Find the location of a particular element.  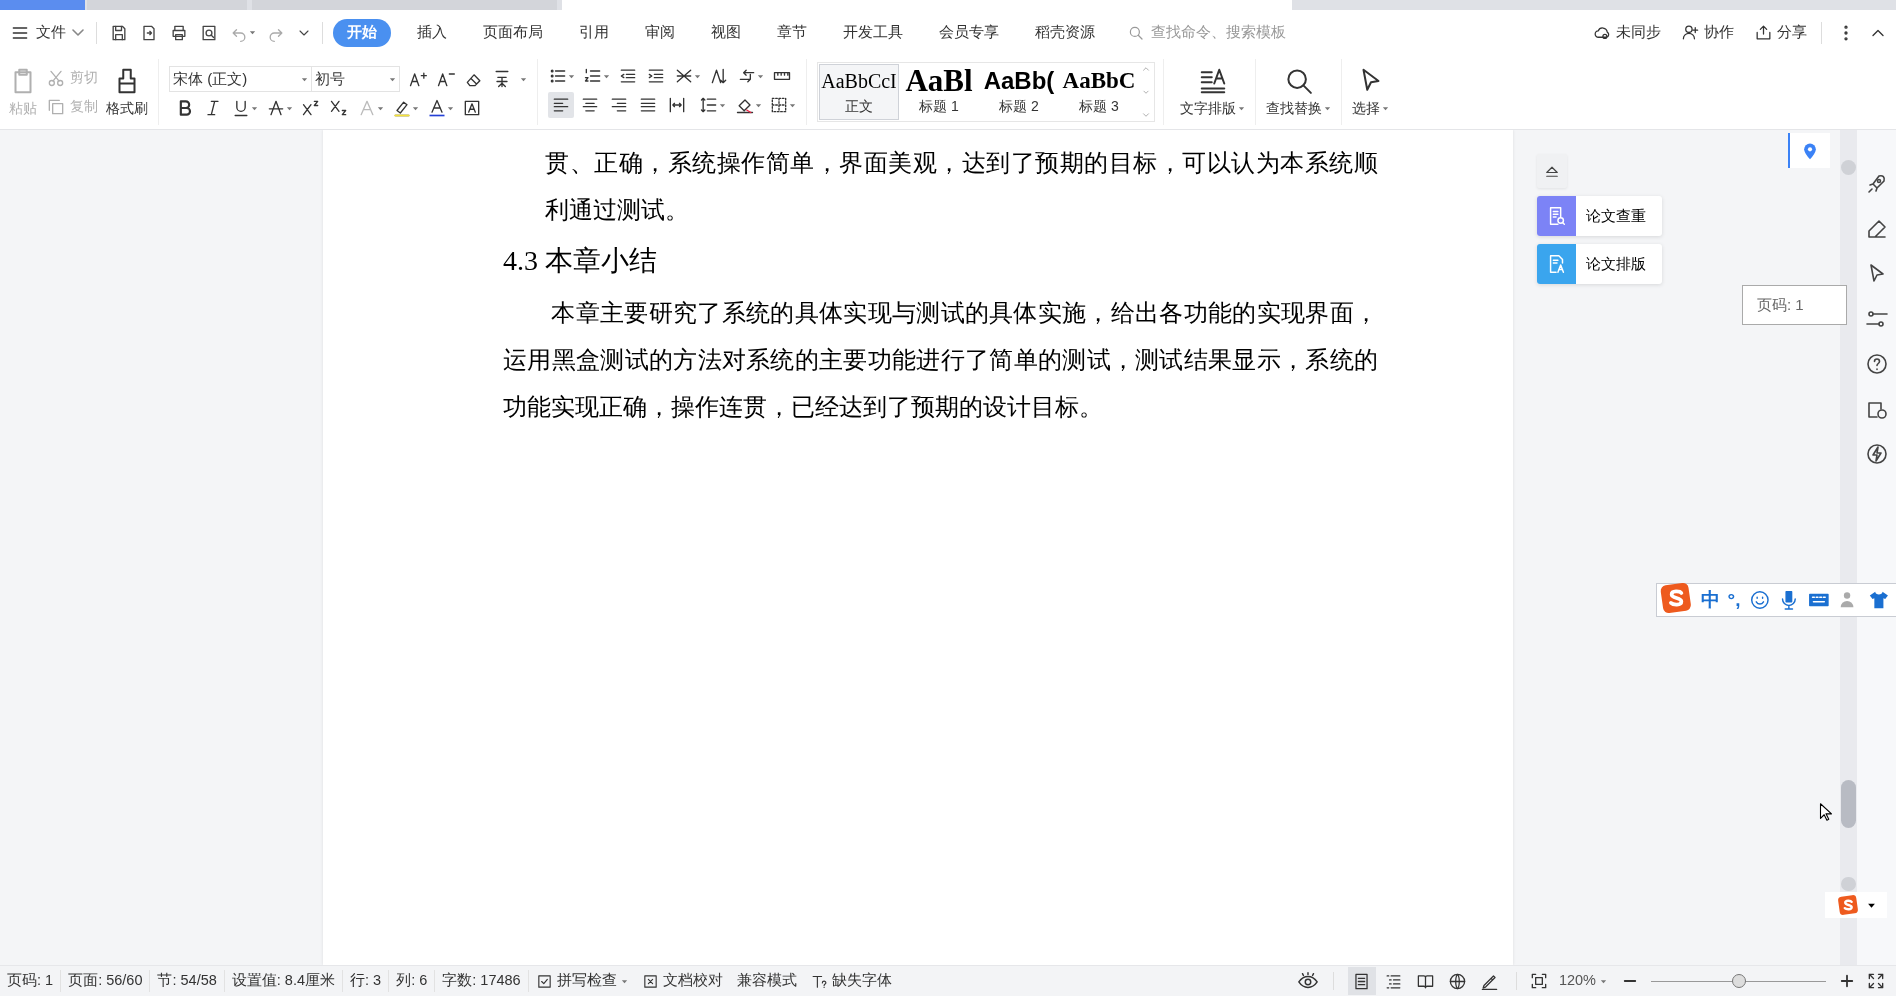

location-tab is located at coordinates (1809, 150).